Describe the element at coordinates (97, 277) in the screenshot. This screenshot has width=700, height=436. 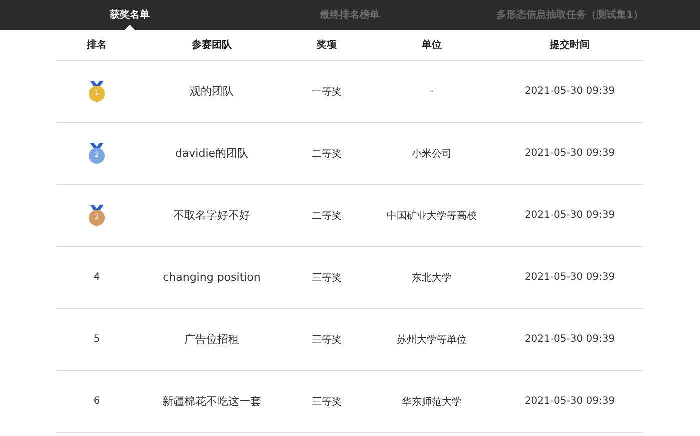
I see `rank-cell: 4` at that location.